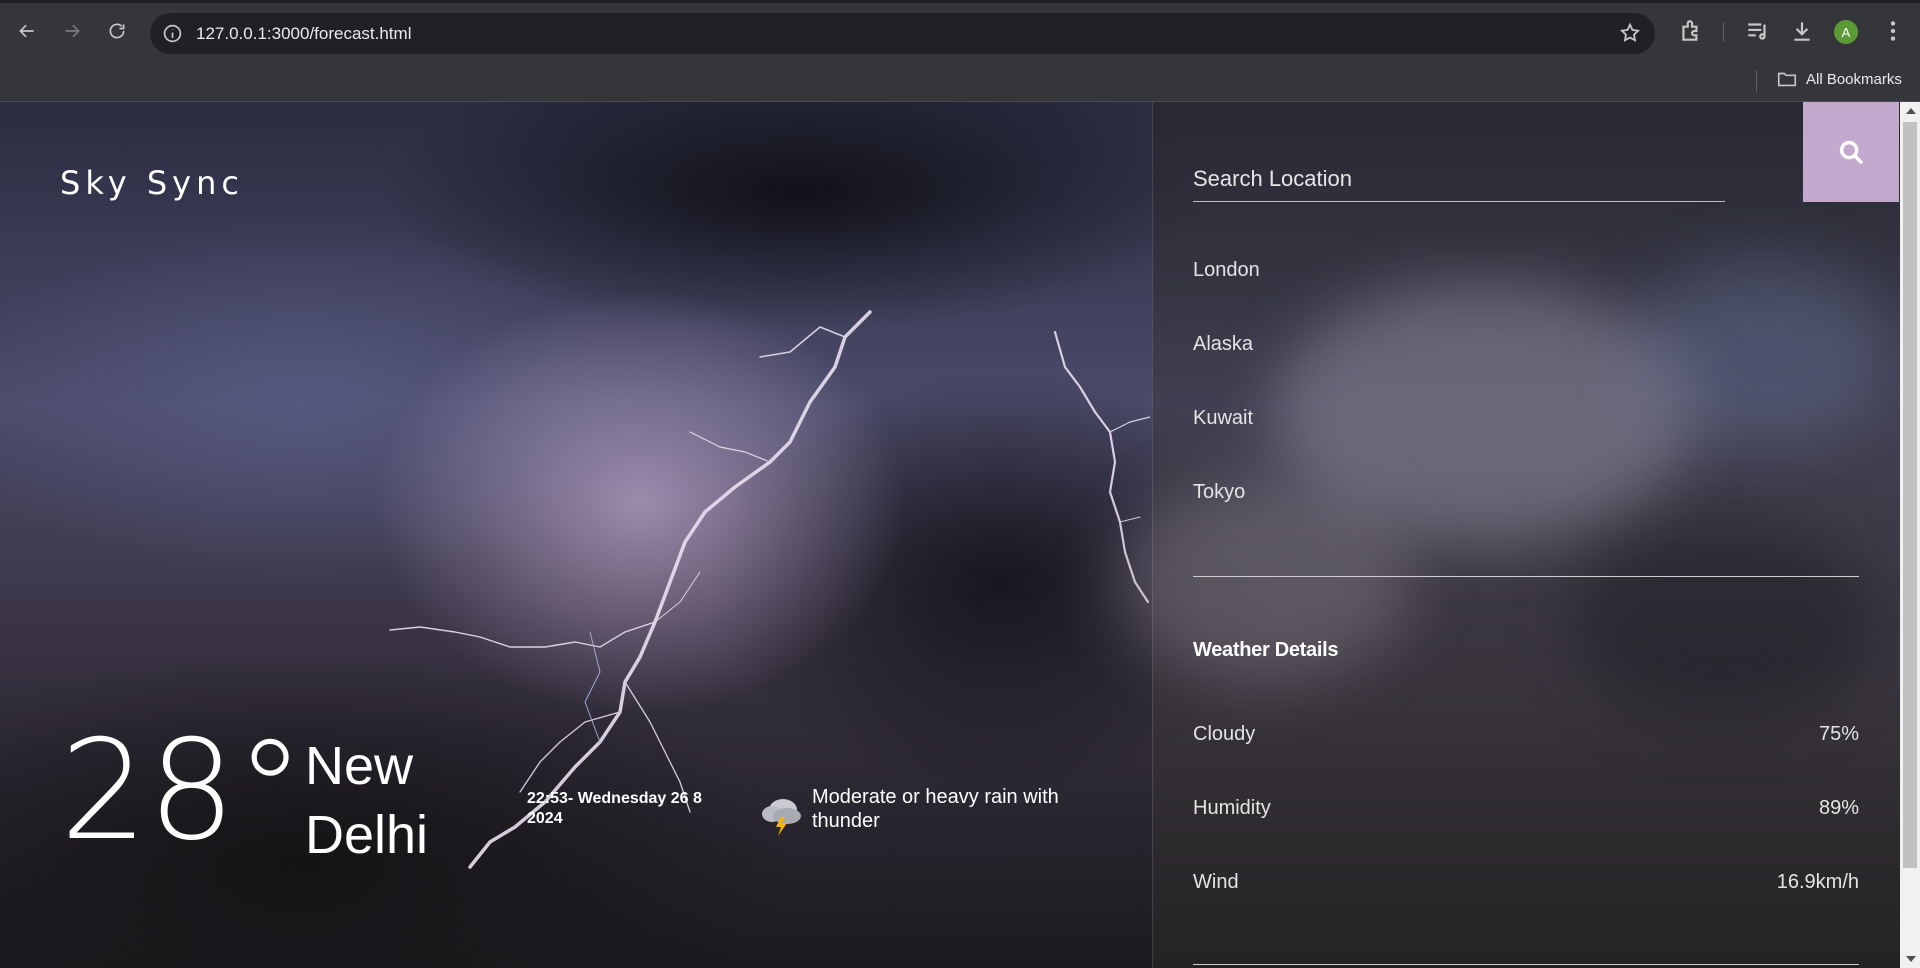 This screenshot has width=1920, height=968. Describe the element at coordinates (1630, 33) in the screenshot. I see `bookmark-star-icon` at that location.